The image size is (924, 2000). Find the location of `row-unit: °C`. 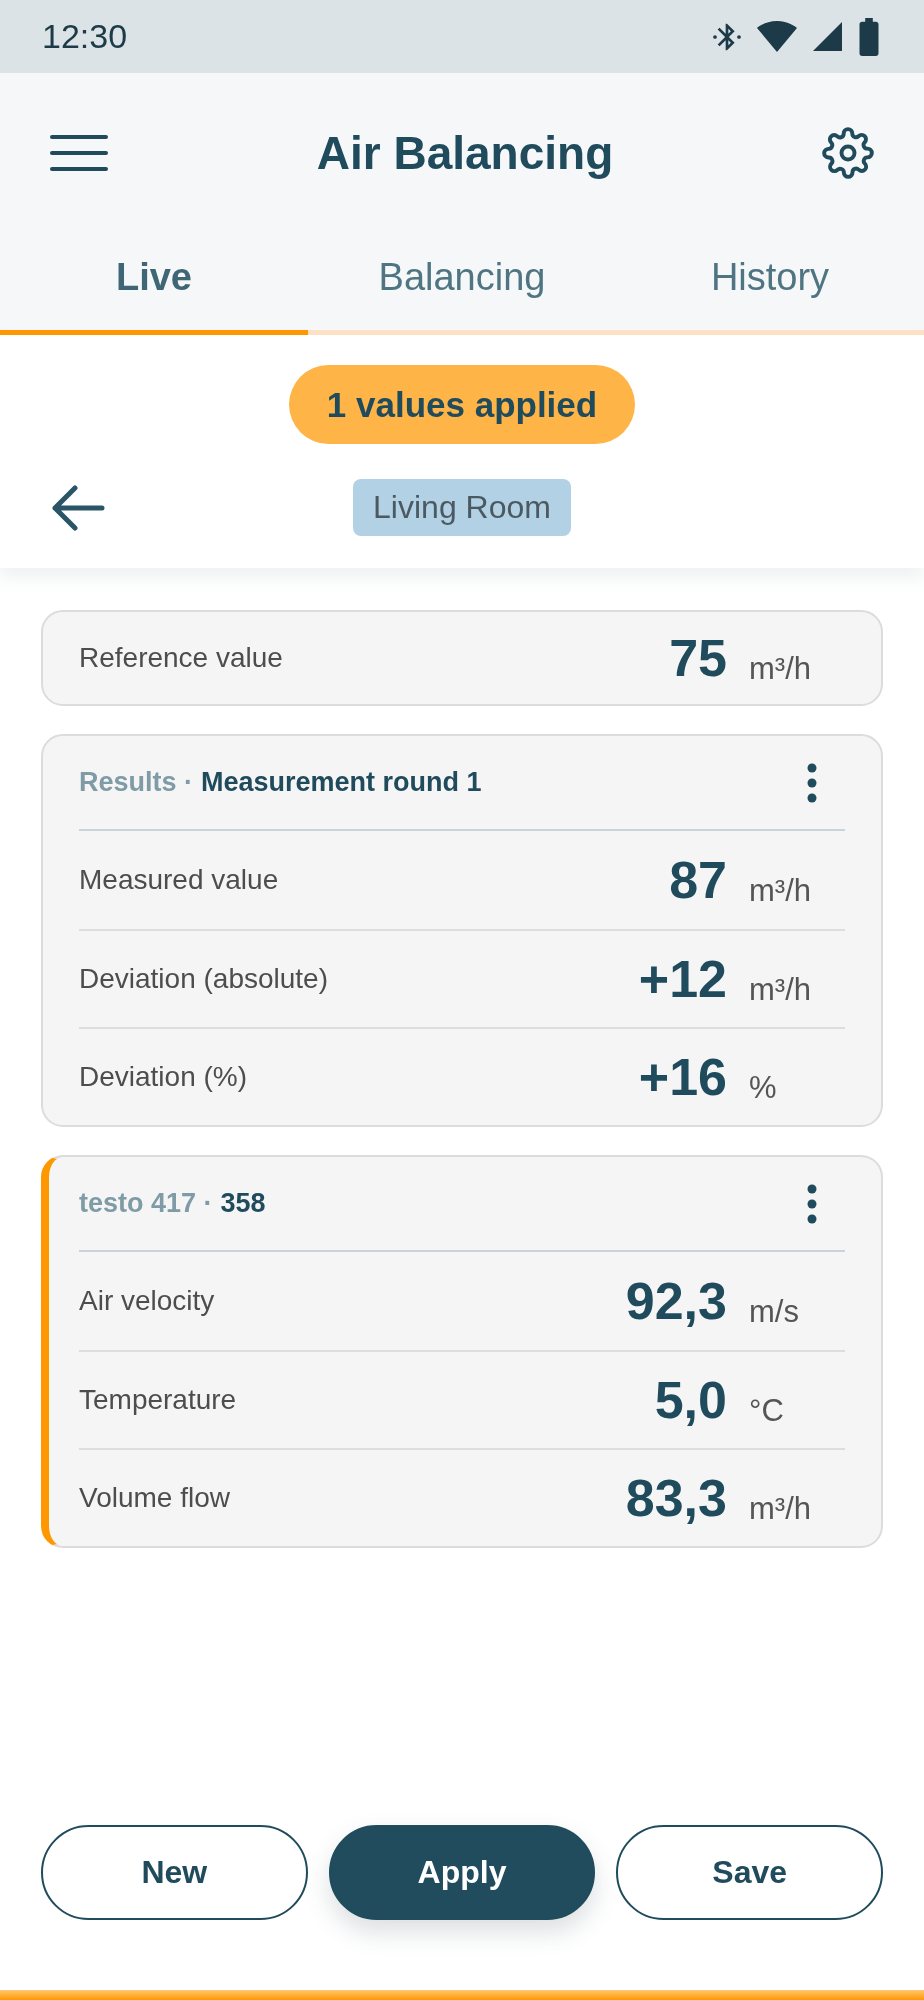

row-unit: °C is located at coordinates (767, 1410).